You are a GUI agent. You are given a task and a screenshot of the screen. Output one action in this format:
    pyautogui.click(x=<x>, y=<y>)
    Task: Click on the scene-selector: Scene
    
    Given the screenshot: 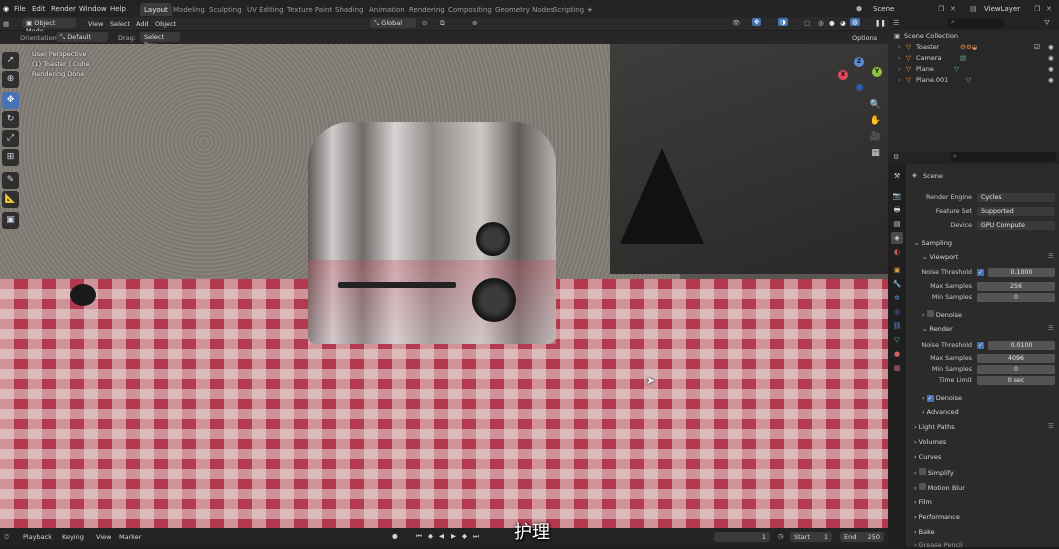 What is the action you would take?
    pyautogui.click(x=883, y=9)
    